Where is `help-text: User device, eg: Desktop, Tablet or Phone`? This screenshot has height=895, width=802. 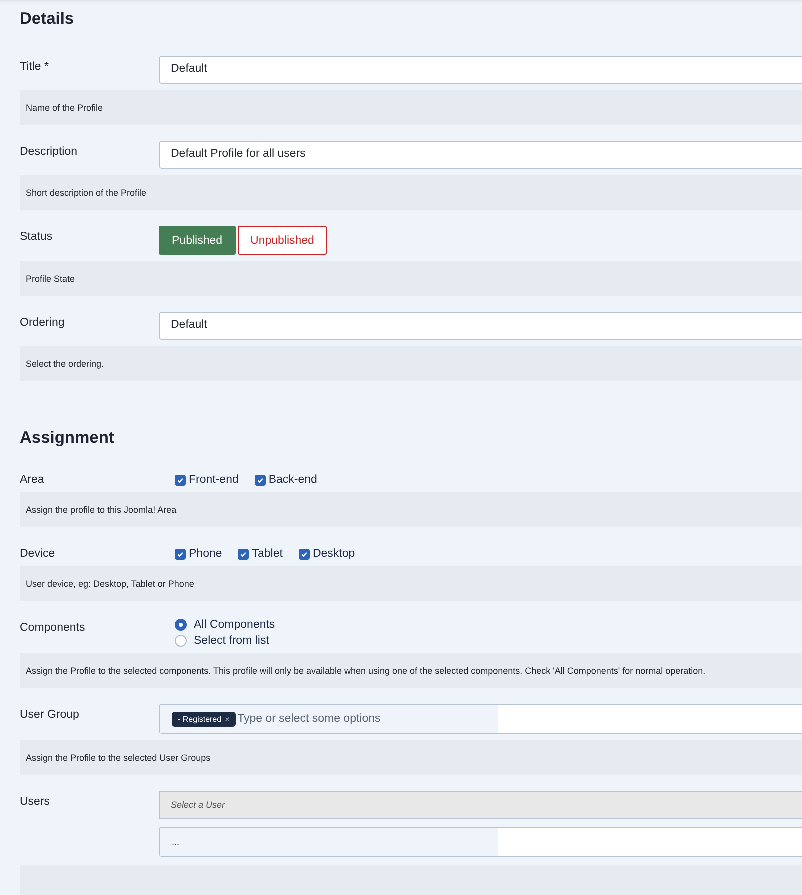
help-text: User device, eg: Desktop, Tablet or Phone is located at coordinates (411, 583).